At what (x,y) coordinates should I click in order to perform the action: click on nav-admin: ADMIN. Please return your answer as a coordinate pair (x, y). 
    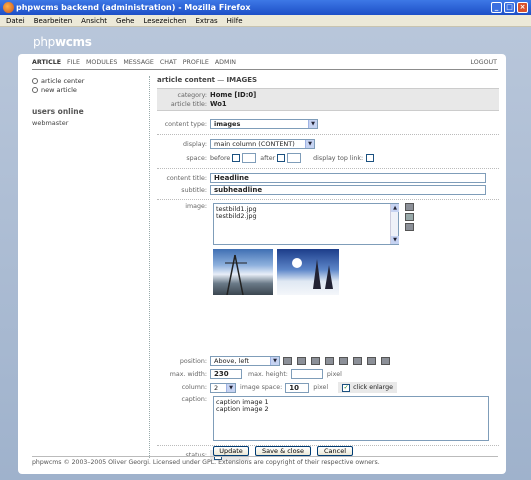
    Looking at the image, I should click on (225, 62).